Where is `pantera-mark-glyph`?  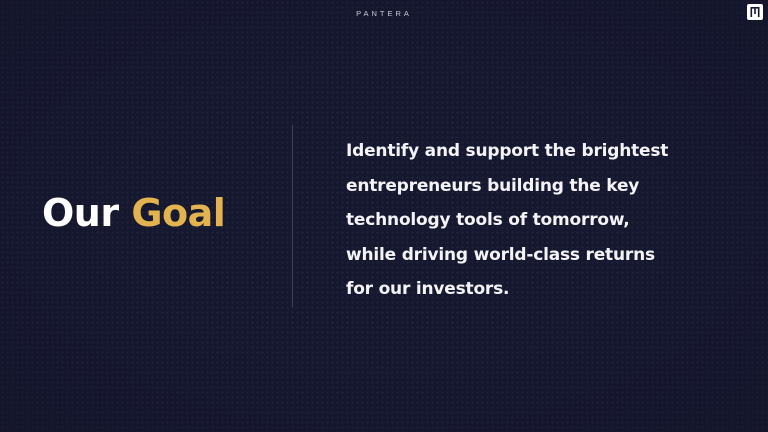
pantera-mark-glyph is located at coordinates (755, 12).